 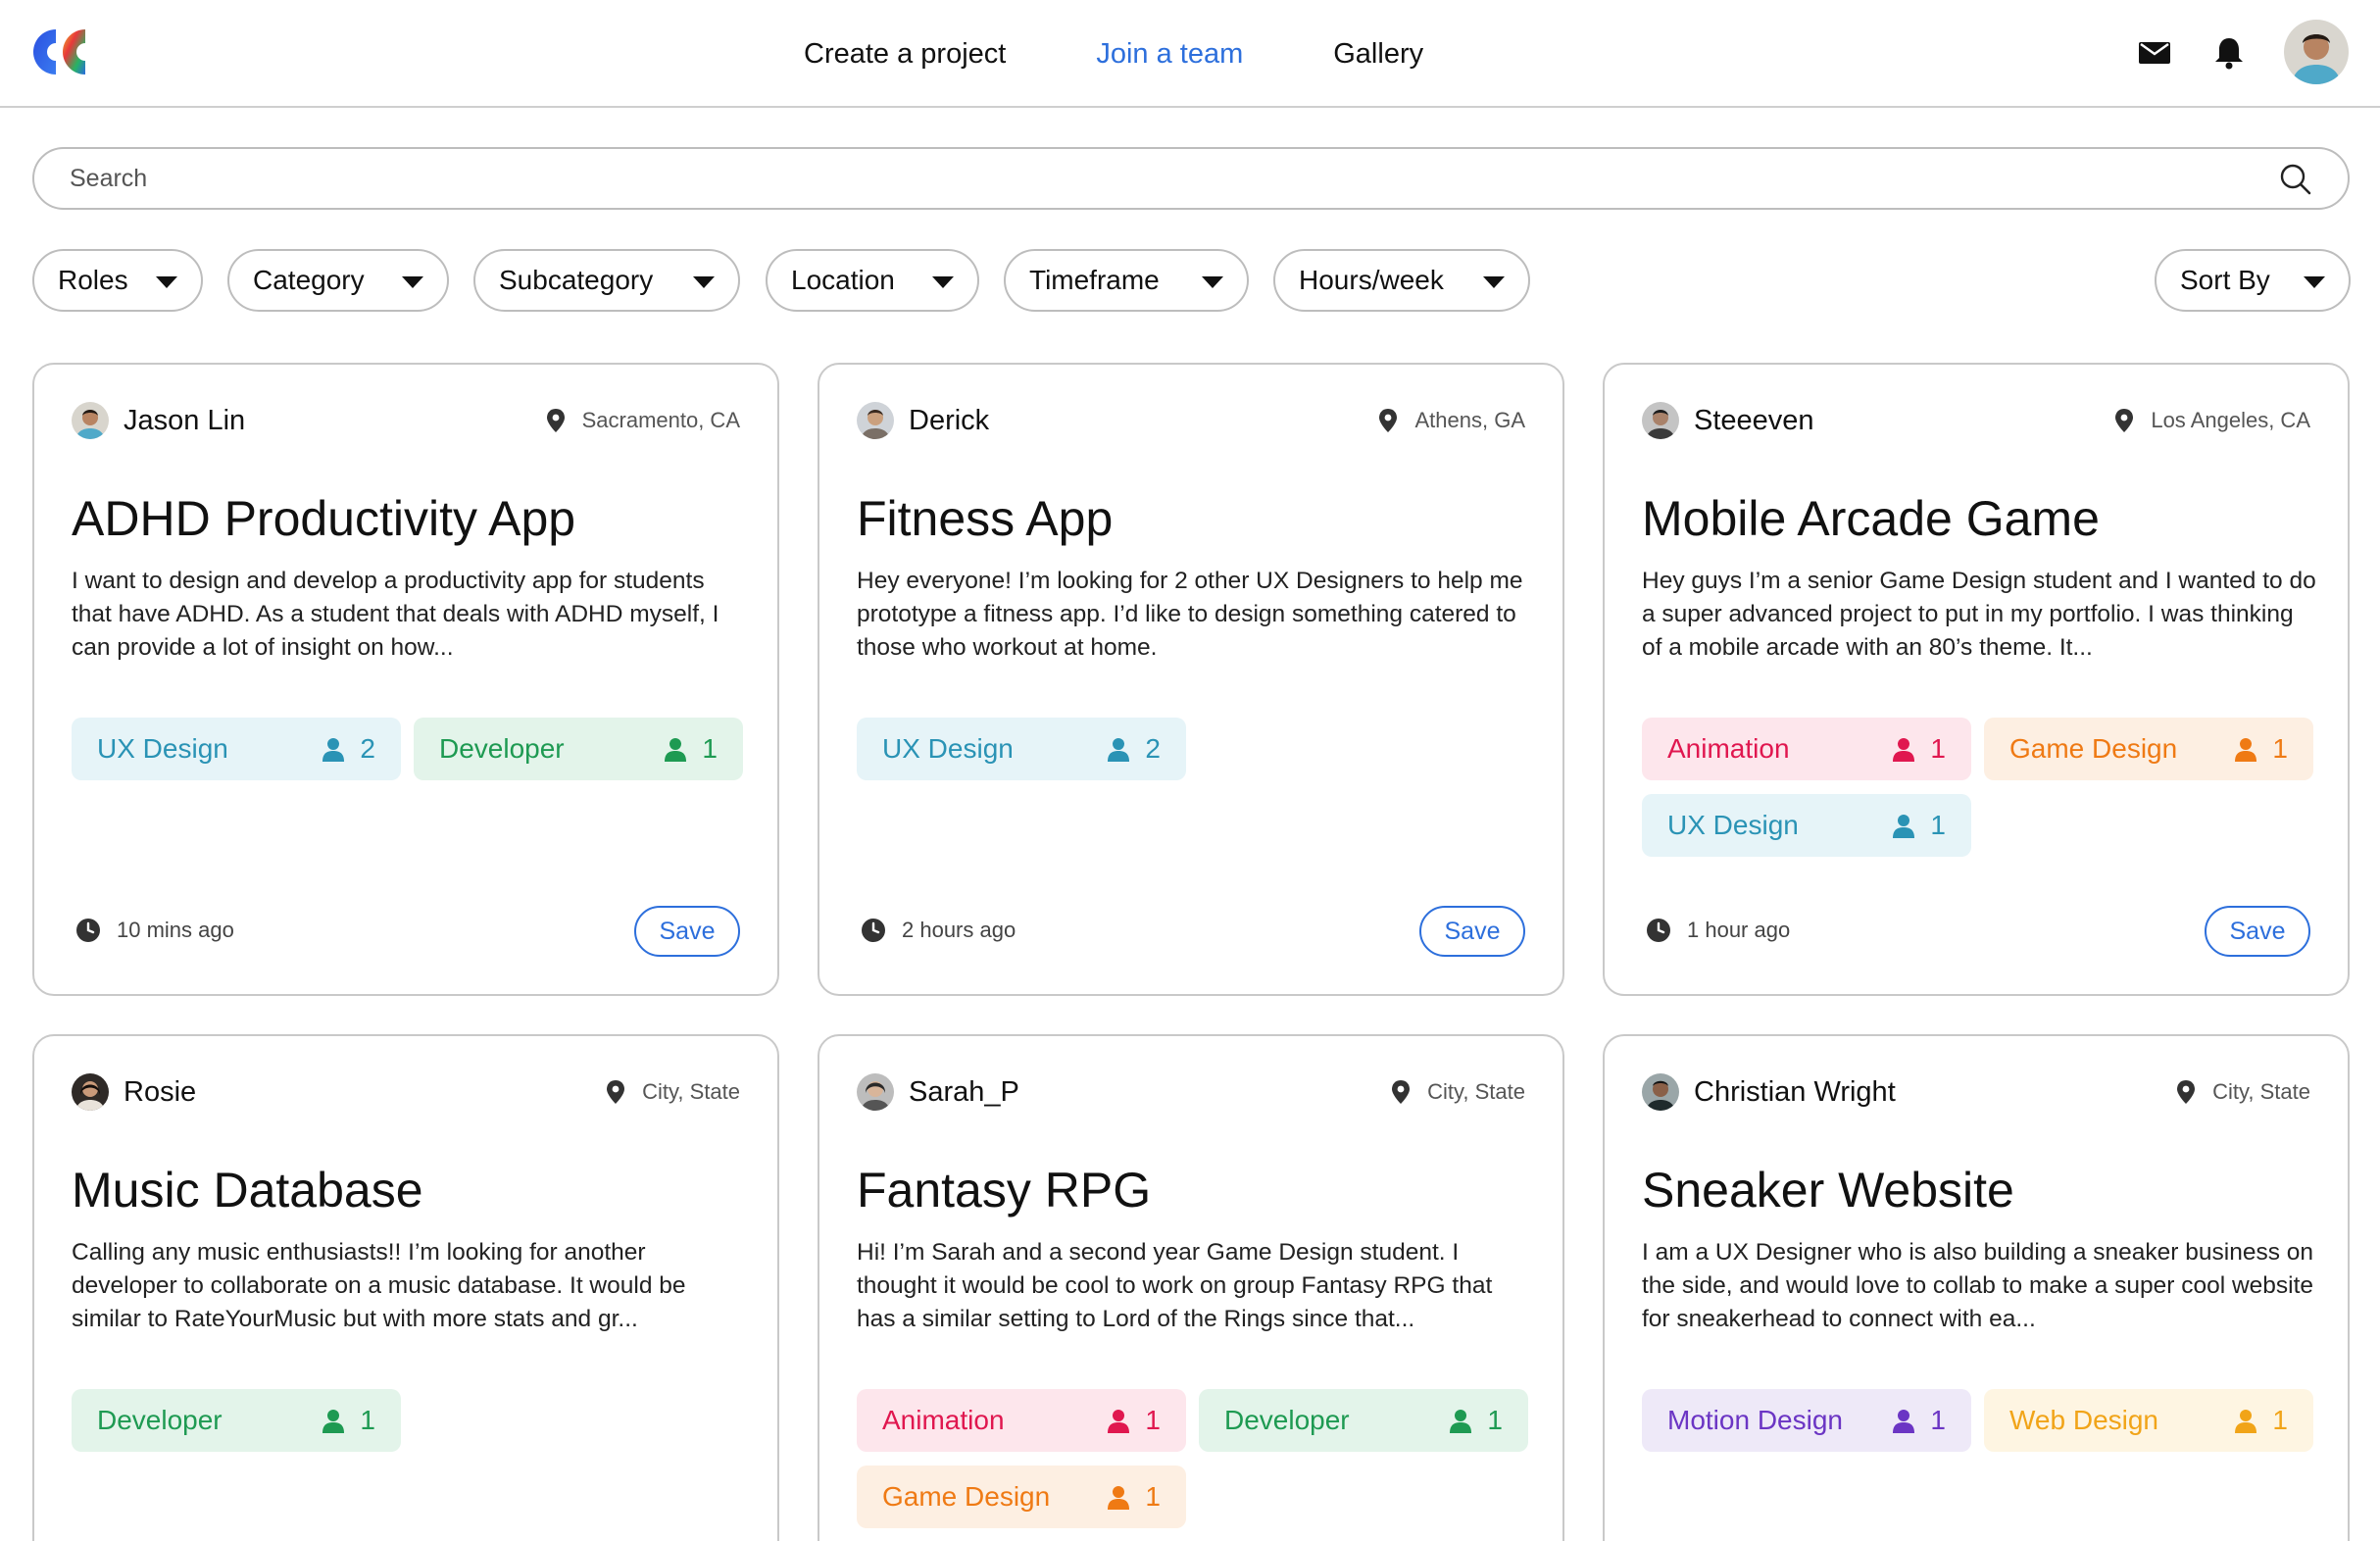 What do you see at coordinates (247, 1190) in the screenshot?
I see `card-title: Music Database` at bounding box center [247, 1190].